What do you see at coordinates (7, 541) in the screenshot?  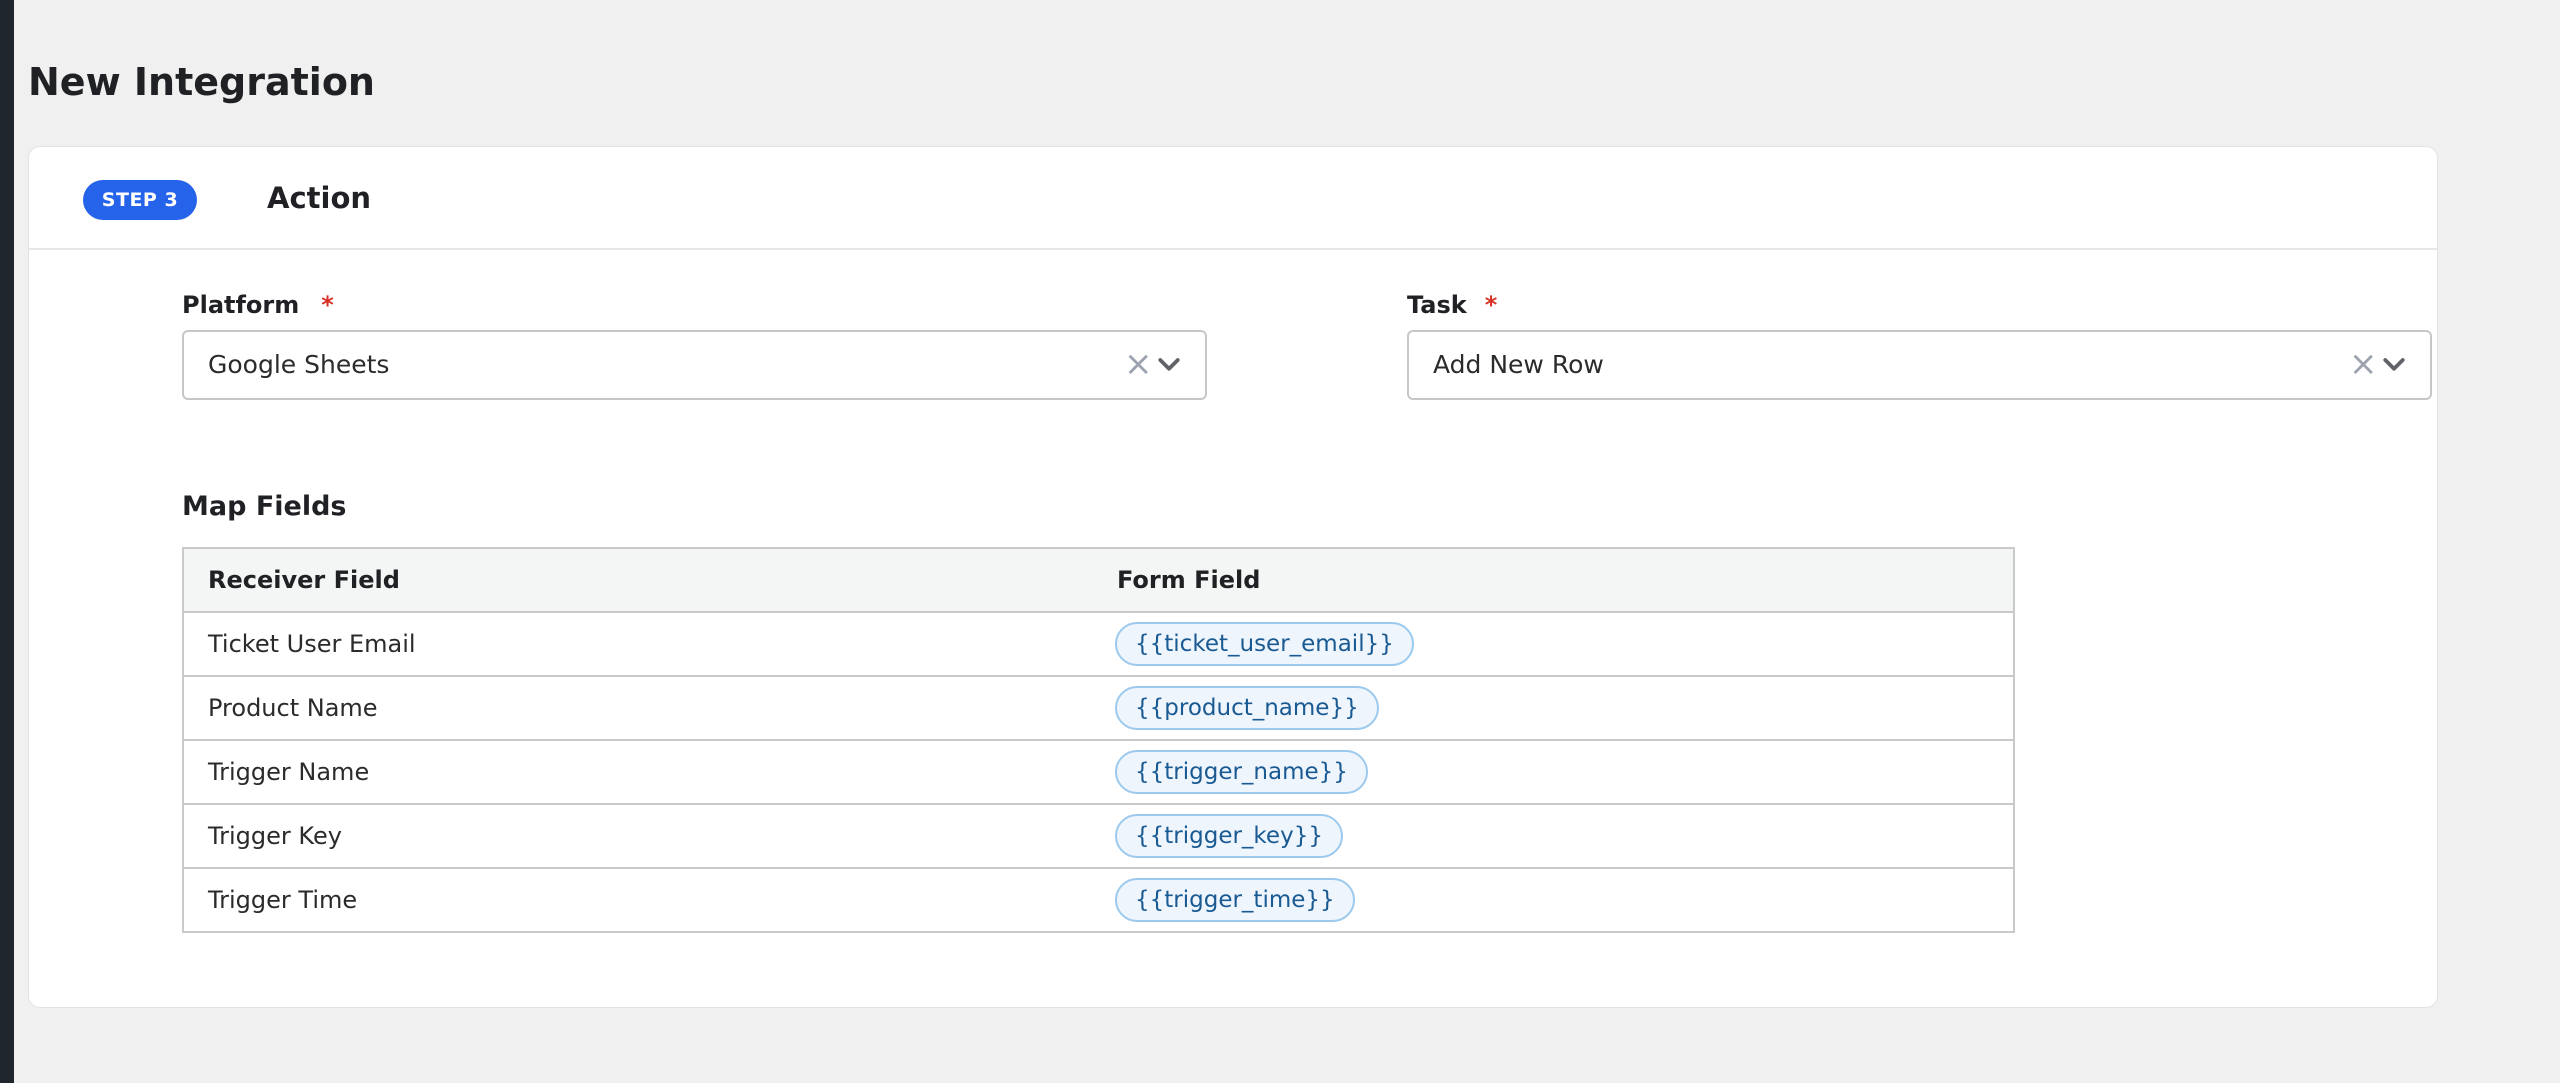 I see `left-navigation-rail` at bounding box center [7, 541].